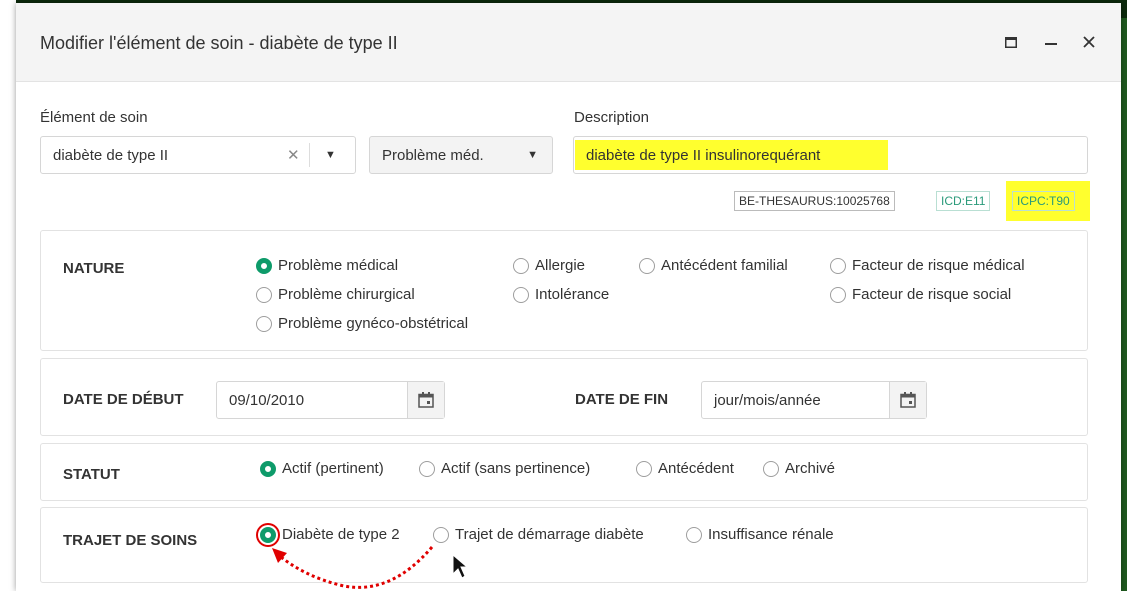  Describe the element at coordinates (8, 295) in the screenshot. I see `background-app-left-panel` at that location.